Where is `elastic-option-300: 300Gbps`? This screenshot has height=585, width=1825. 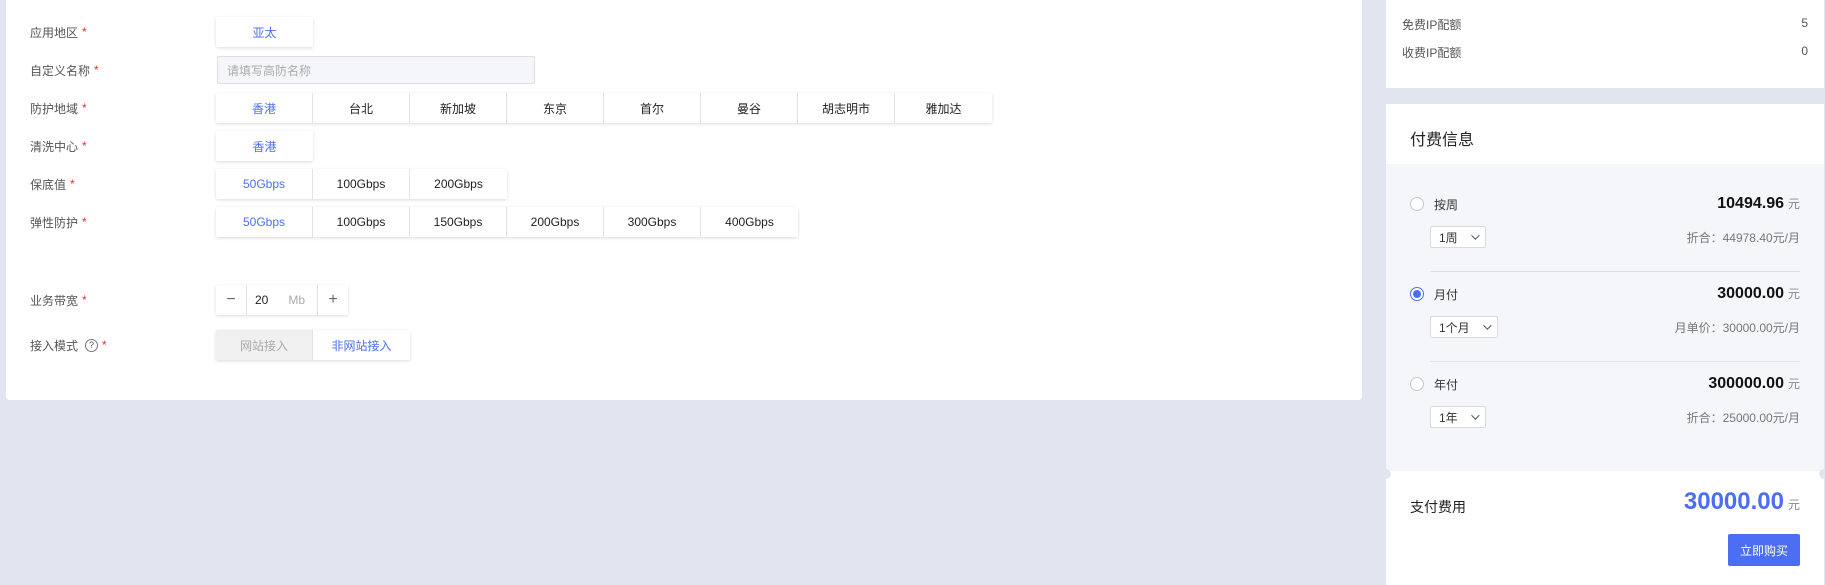
elastic-option-300: 300Gbps is located at coordinates (652, 222).